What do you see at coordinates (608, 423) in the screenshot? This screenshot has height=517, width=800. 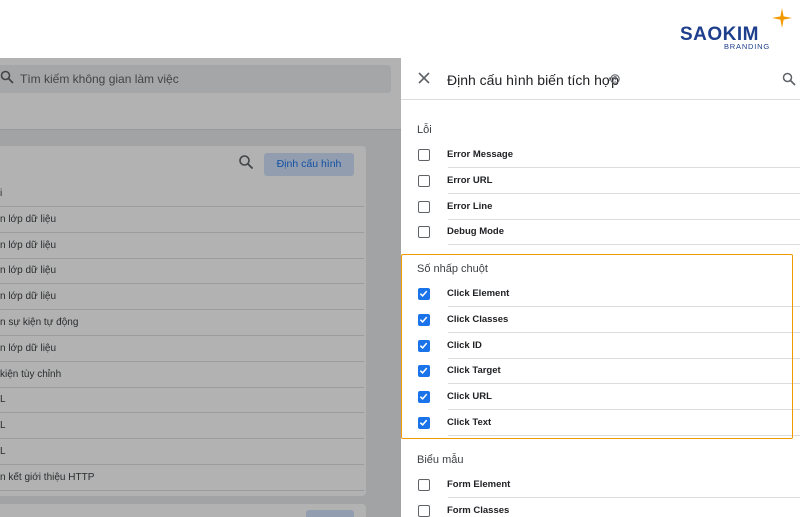 I see `variable-row: Click Text` at bounding box center [608, 423].